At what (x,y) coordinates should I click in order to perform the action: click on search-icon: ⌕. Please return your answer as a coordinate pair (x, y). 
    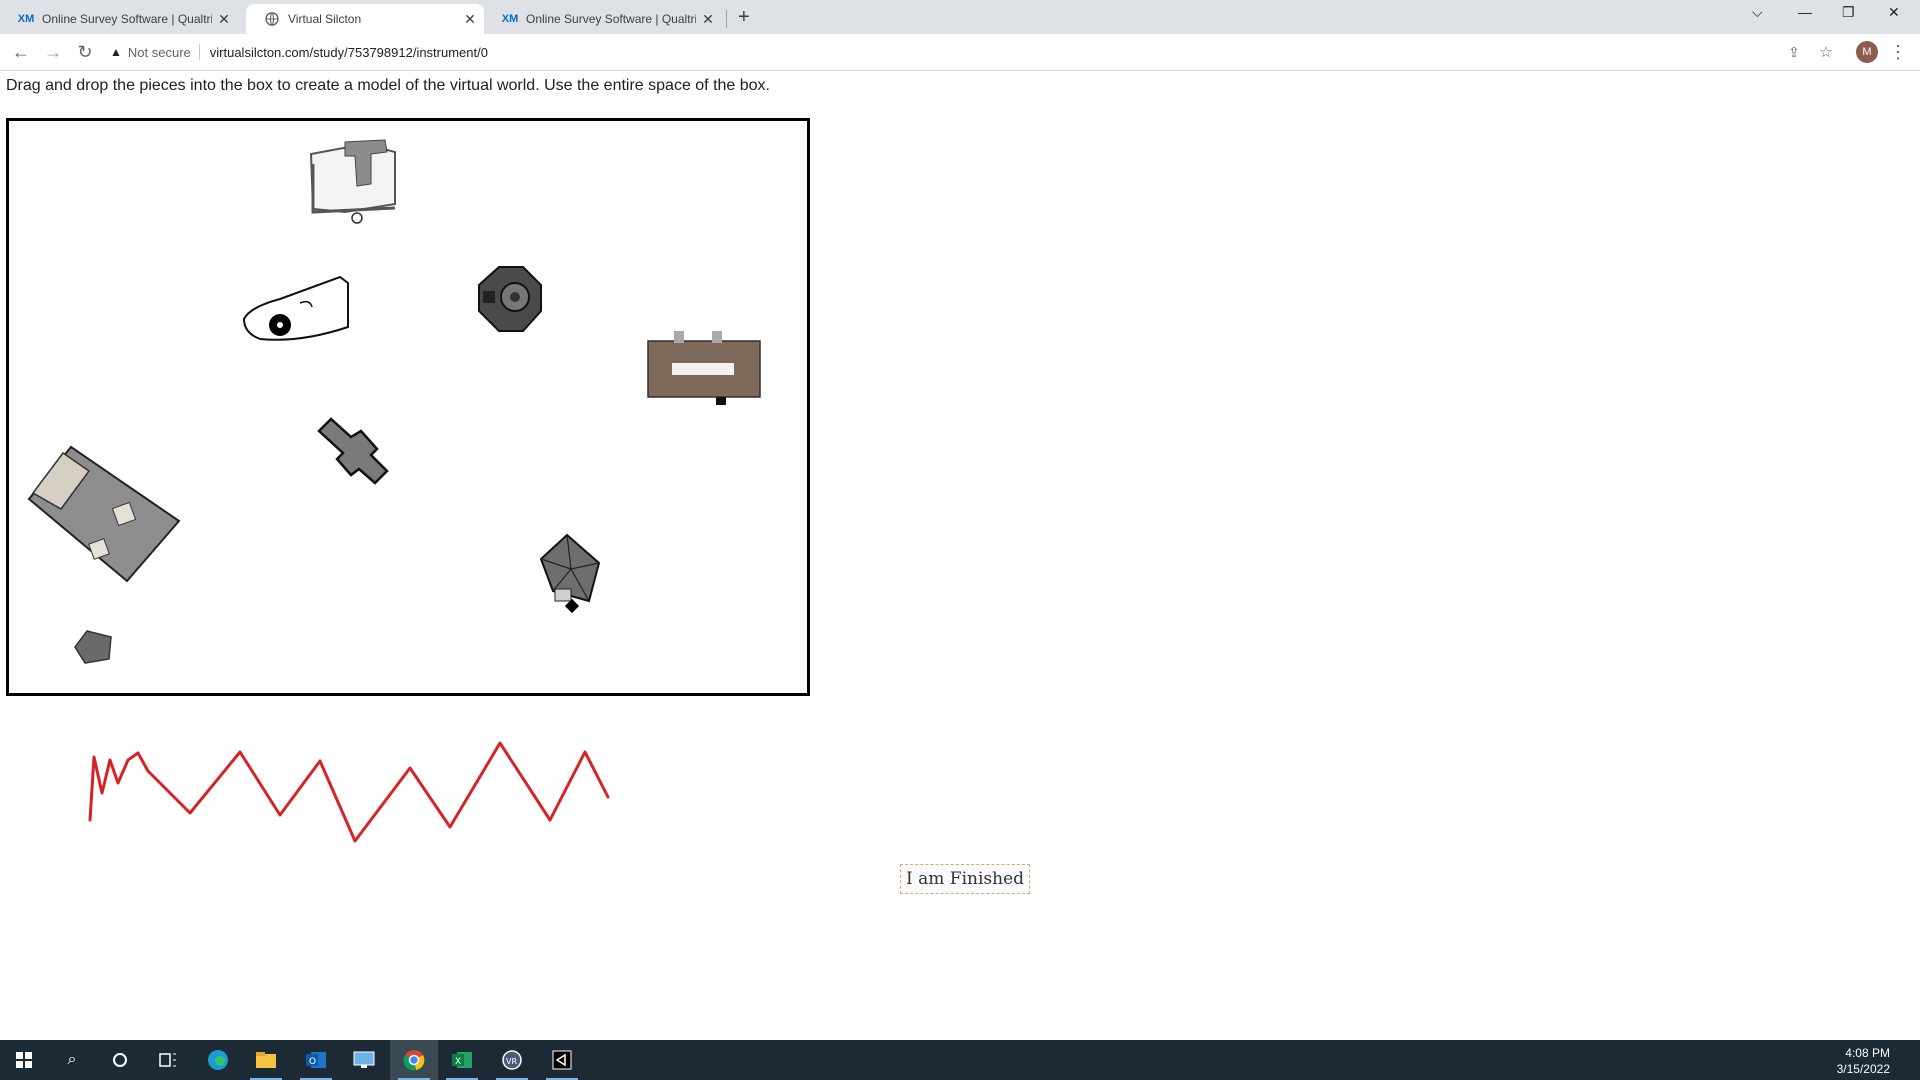
    Looking at the image, I should click on (72, 1060).